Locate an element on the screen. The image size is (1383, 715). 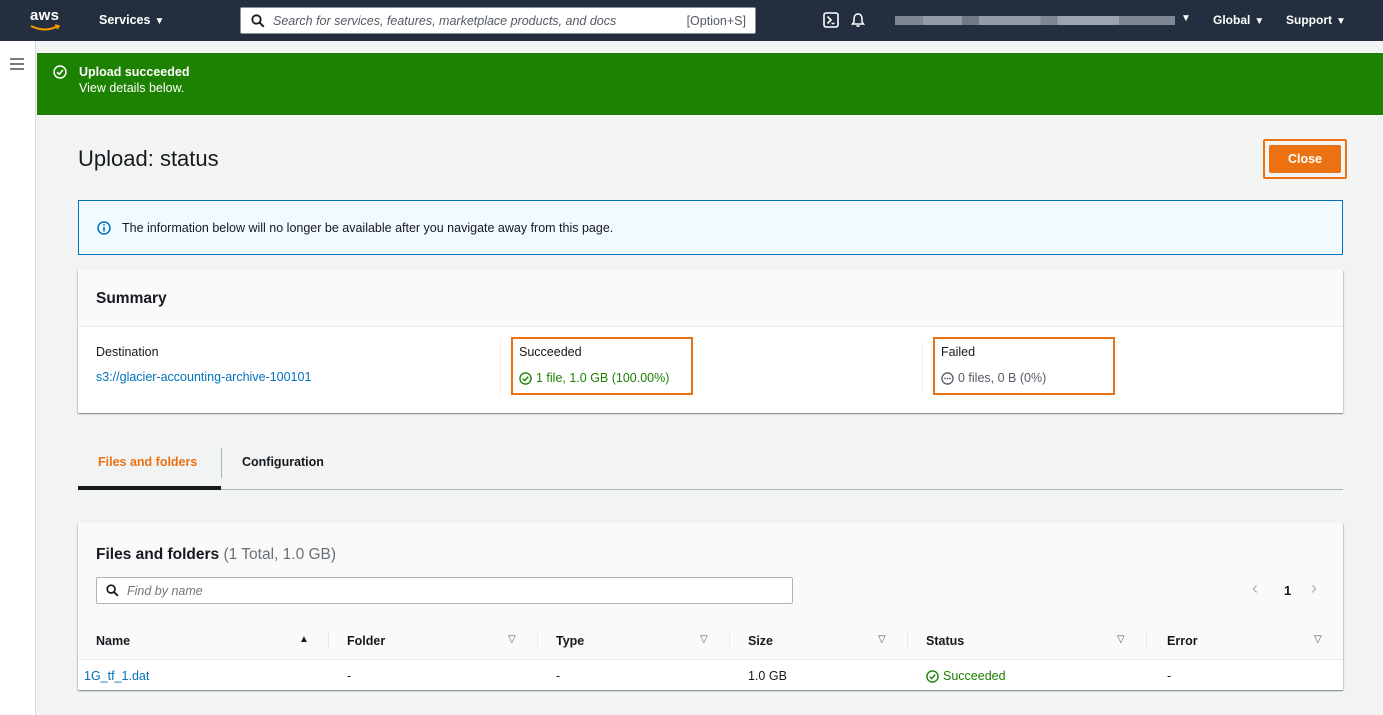
close-button: Close is located at coordinates (1305, 159).